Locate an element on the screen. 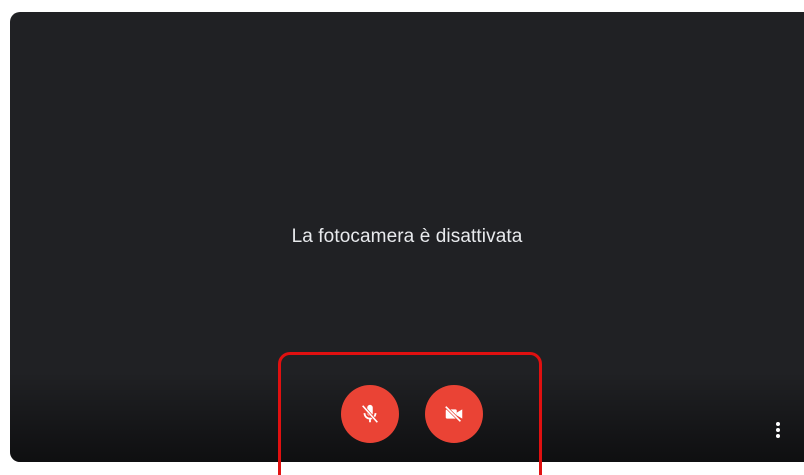  camera-toggle-button is located at coordinates (454, 414).